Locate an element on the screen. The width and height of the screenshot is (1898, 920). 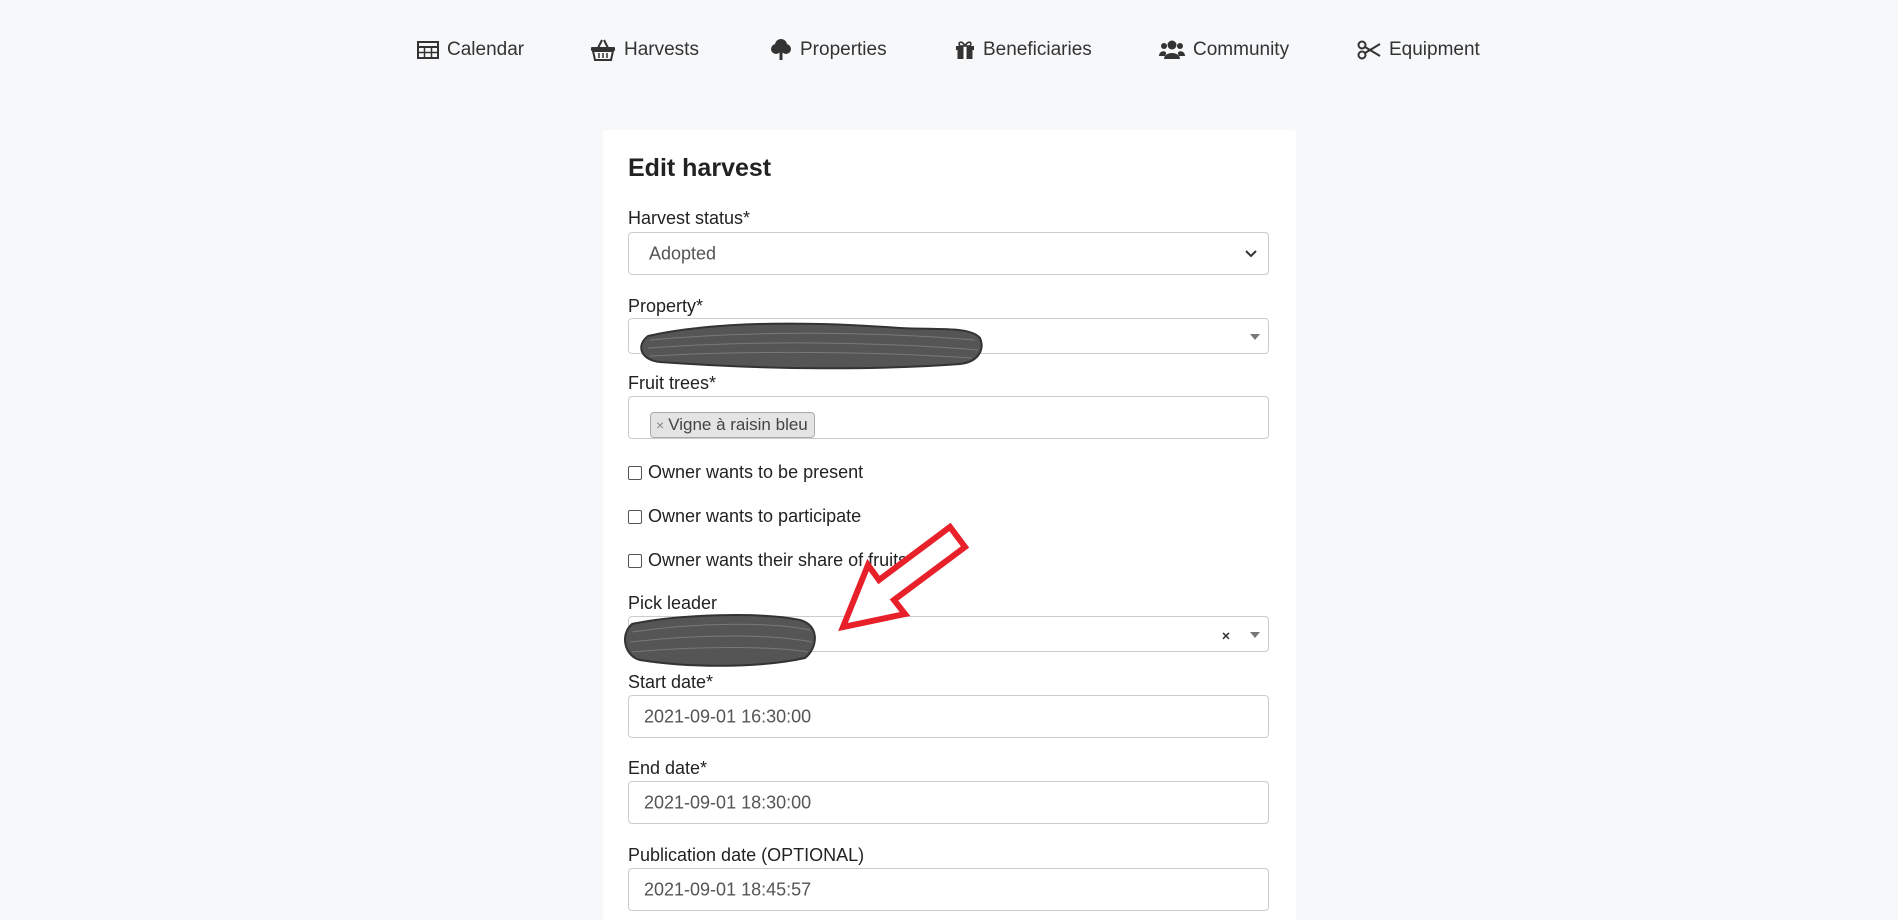
fruit-trees-multiselect: × Vigne à raisin bleu is located at coordinates (948, 417).